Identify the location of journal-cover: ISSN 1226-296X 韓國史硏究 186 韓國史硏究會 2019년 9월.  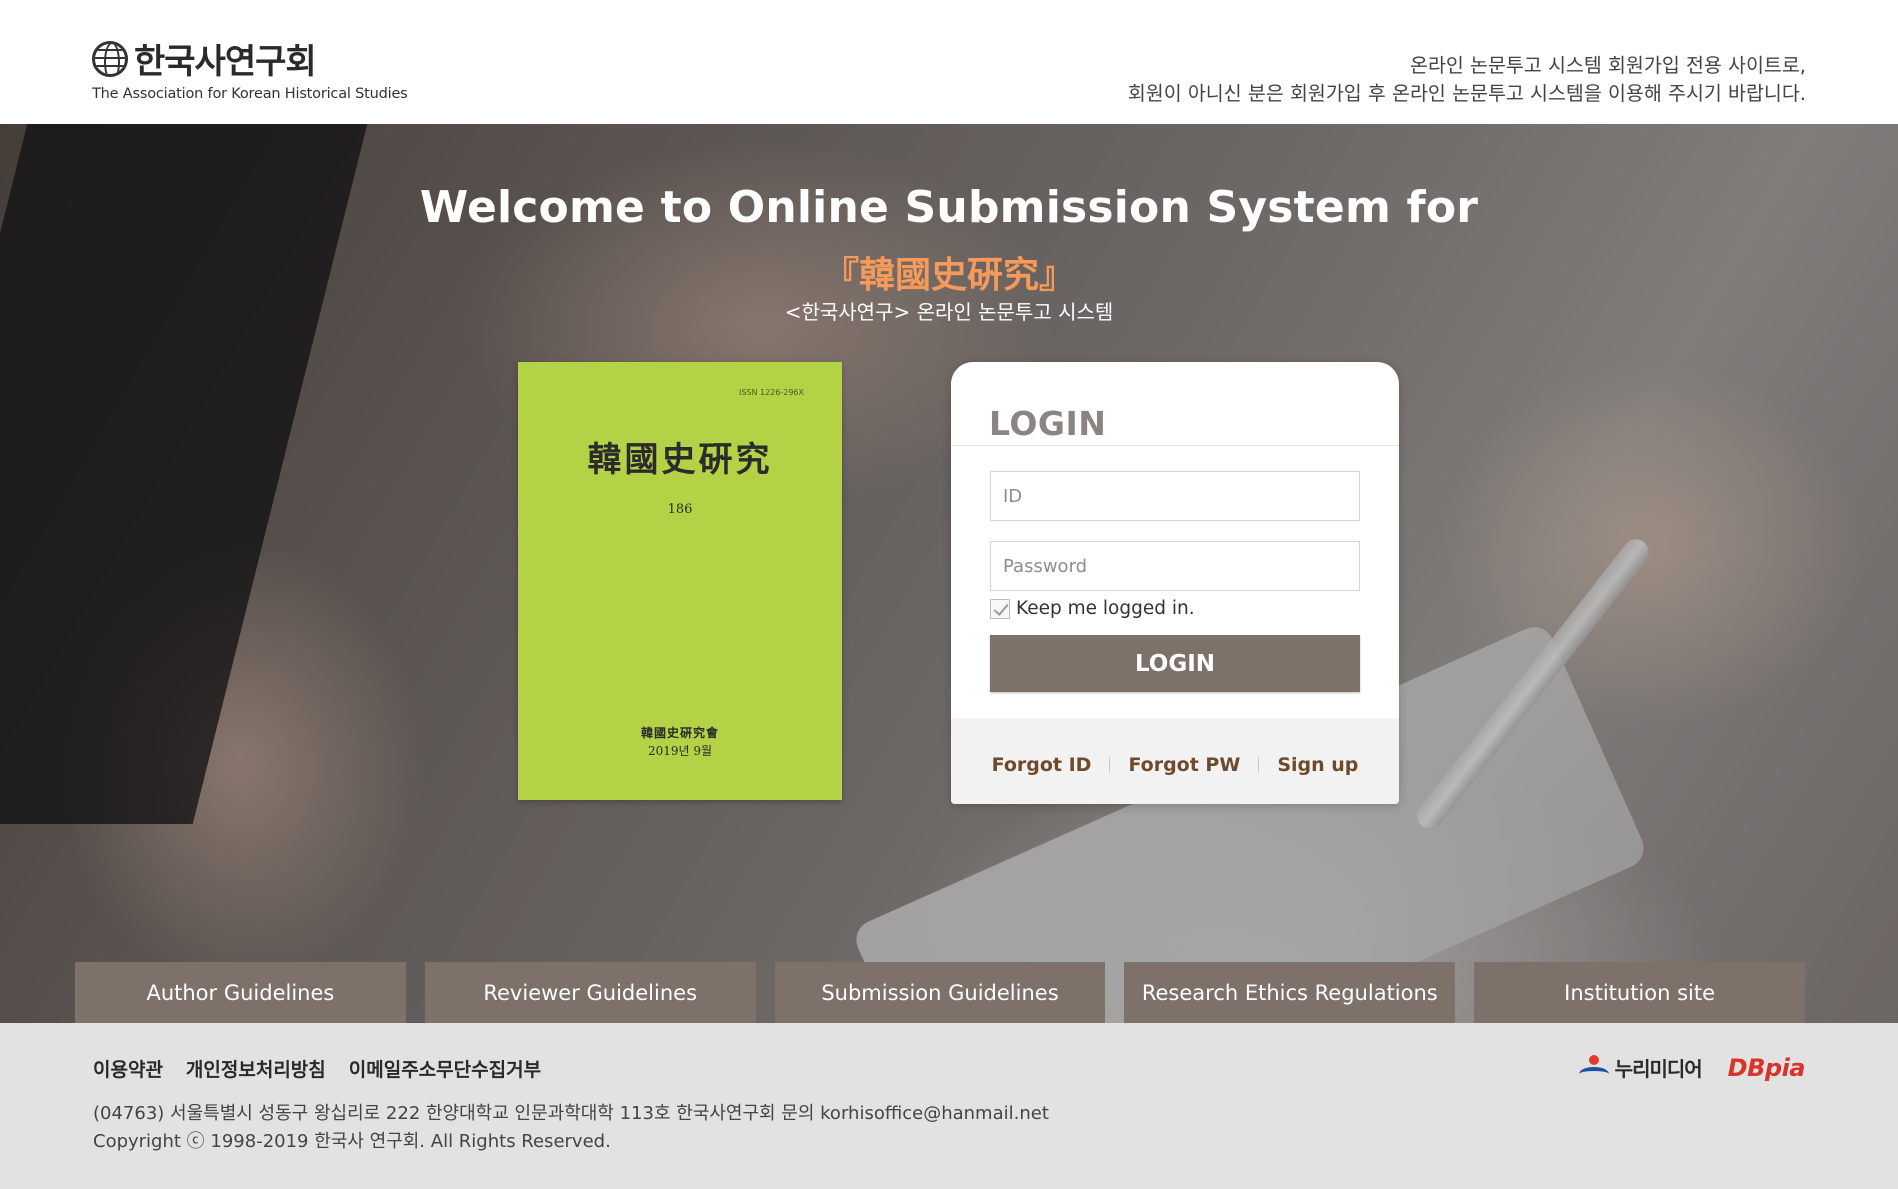
(680, 581).